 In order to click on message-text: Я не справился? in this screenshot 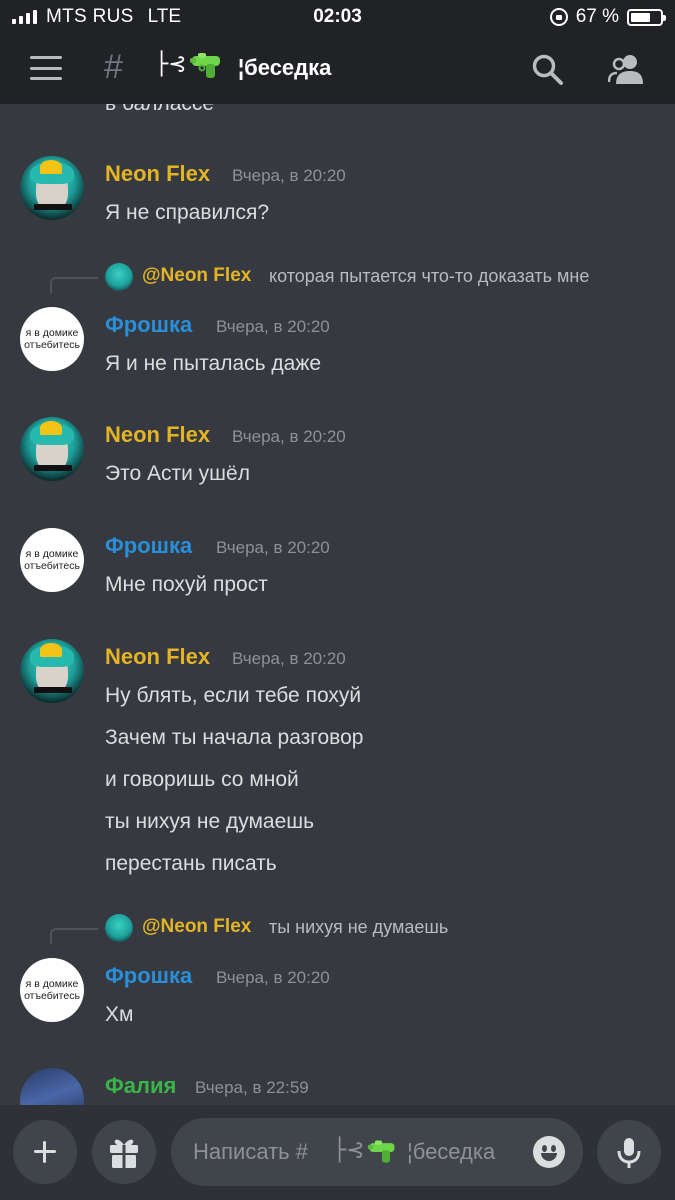, I will do `click(187, 212)`.